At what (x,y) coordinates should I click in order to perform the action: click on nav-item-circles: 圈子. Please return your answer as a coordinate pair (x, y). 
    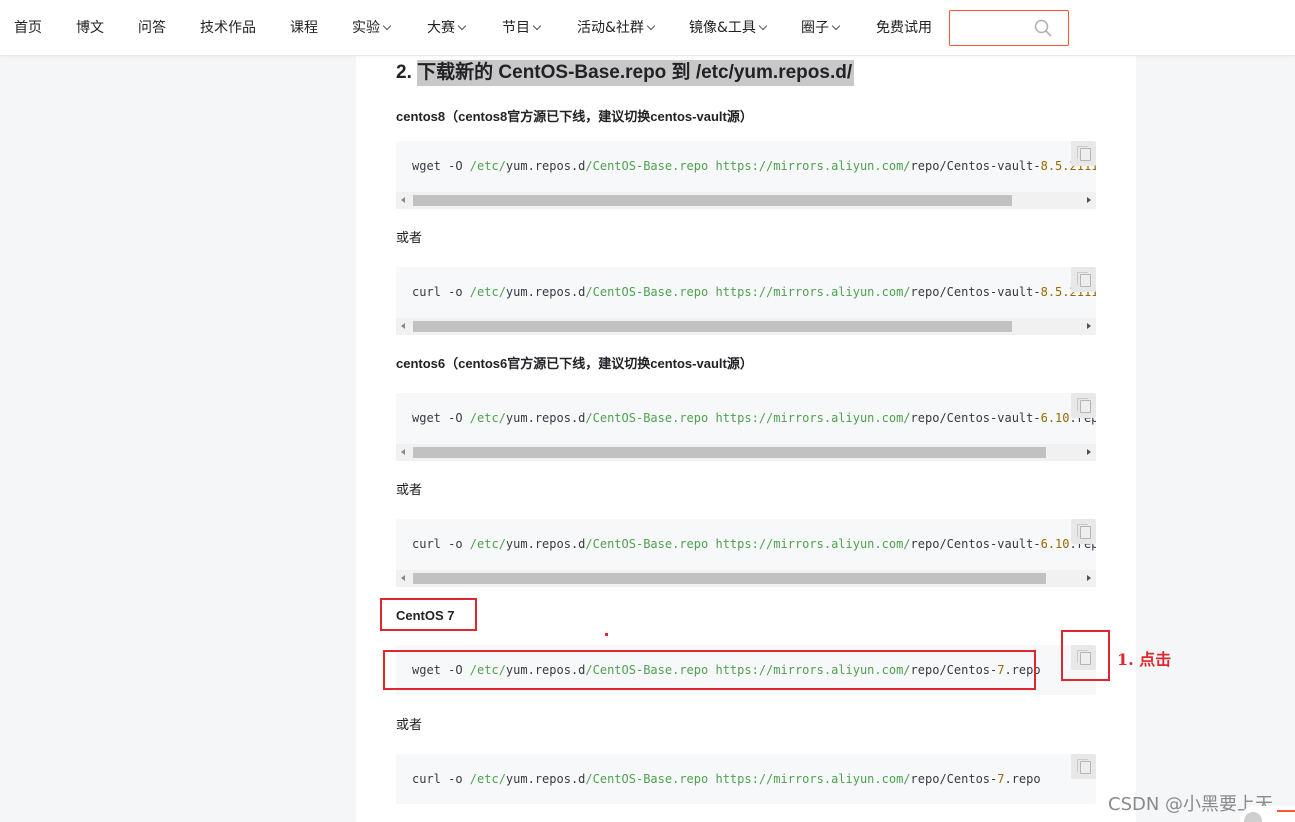
    Looking at the image, I should click on (821, 28).